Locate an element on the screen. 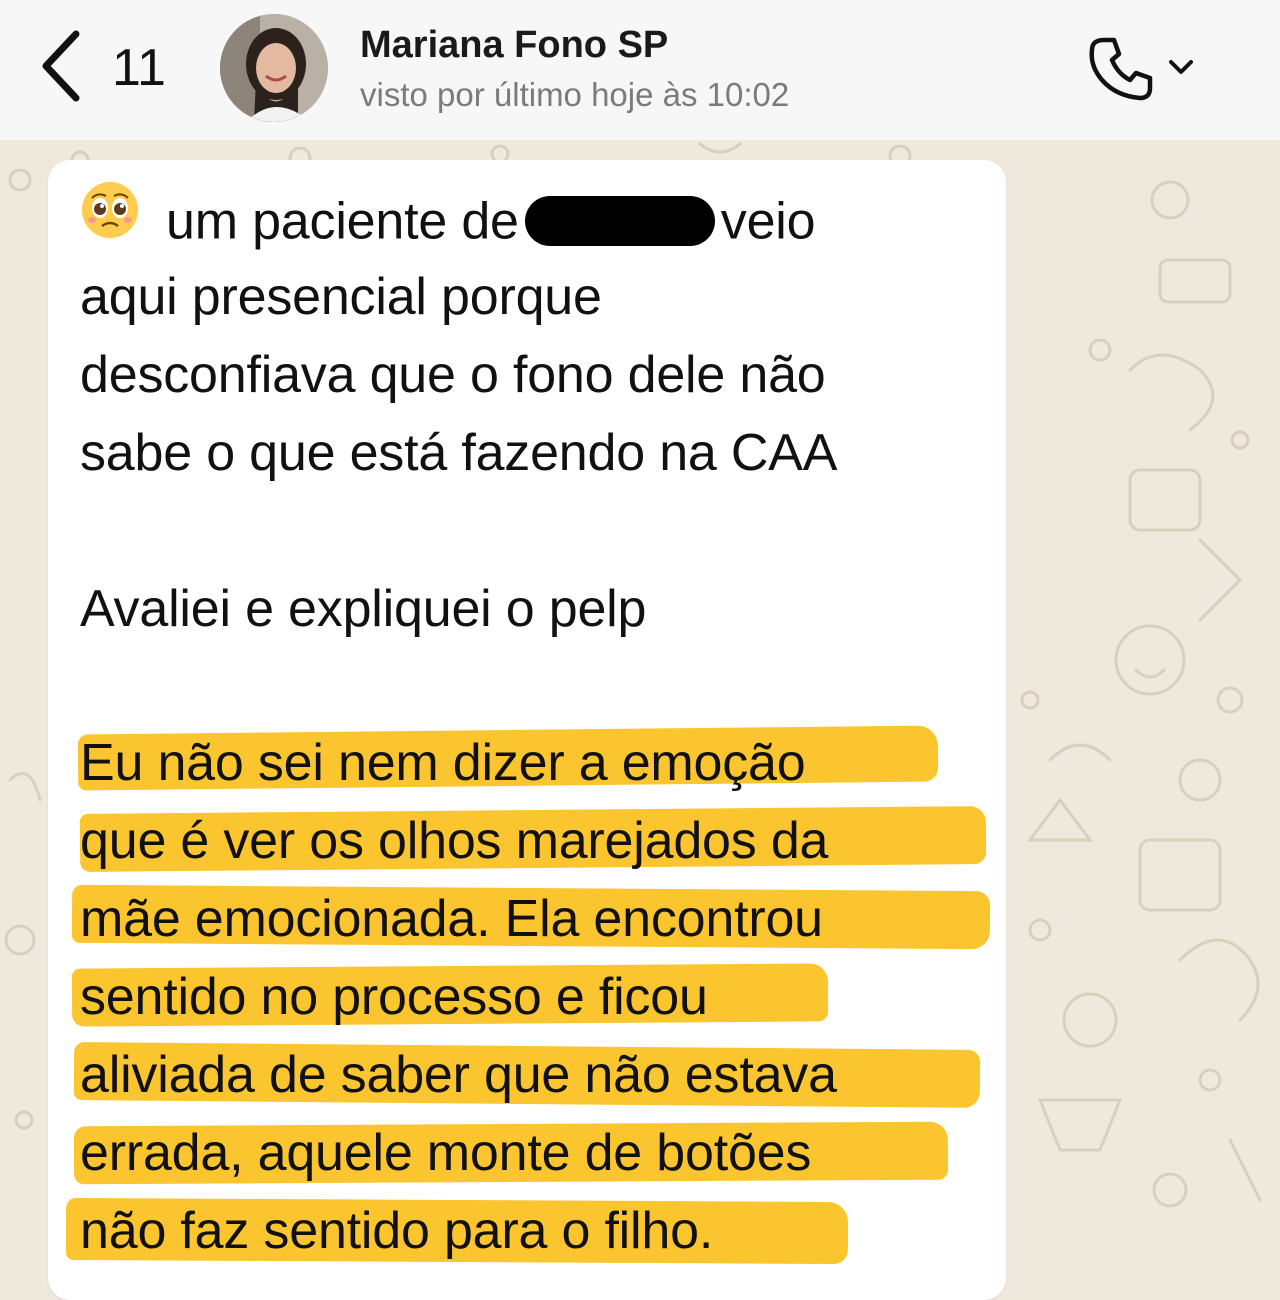 The height and width of the screenshot is (1300, 1280). pleading-face-emoji is located at coordinates (110, 221).